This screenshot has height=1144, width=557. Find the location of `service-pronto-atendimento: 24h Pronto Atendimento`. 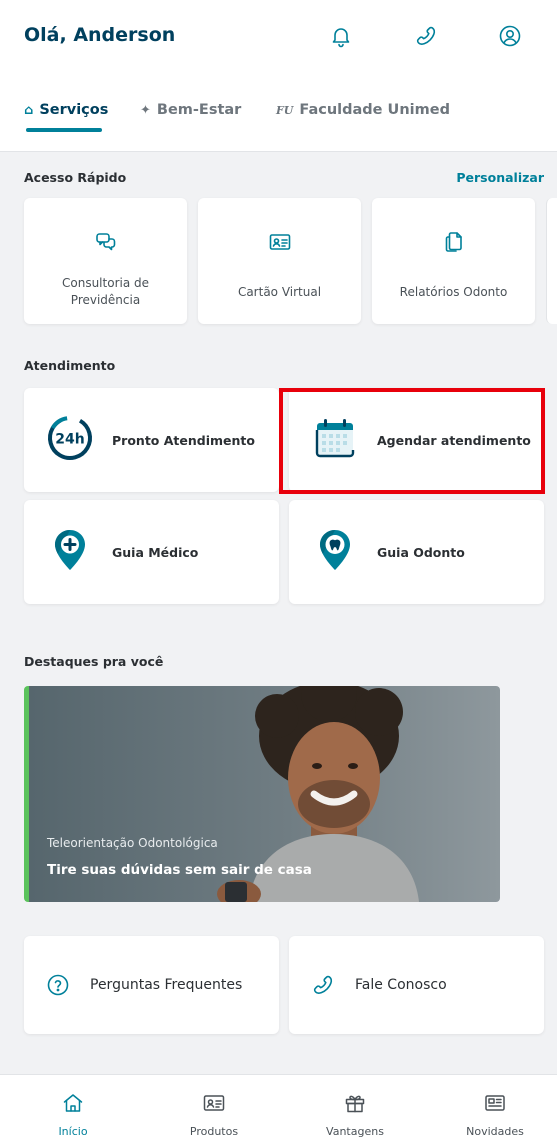

service-pronto-atendimento: 24h Pronto Atendimento is located at coordinates (151, 440).